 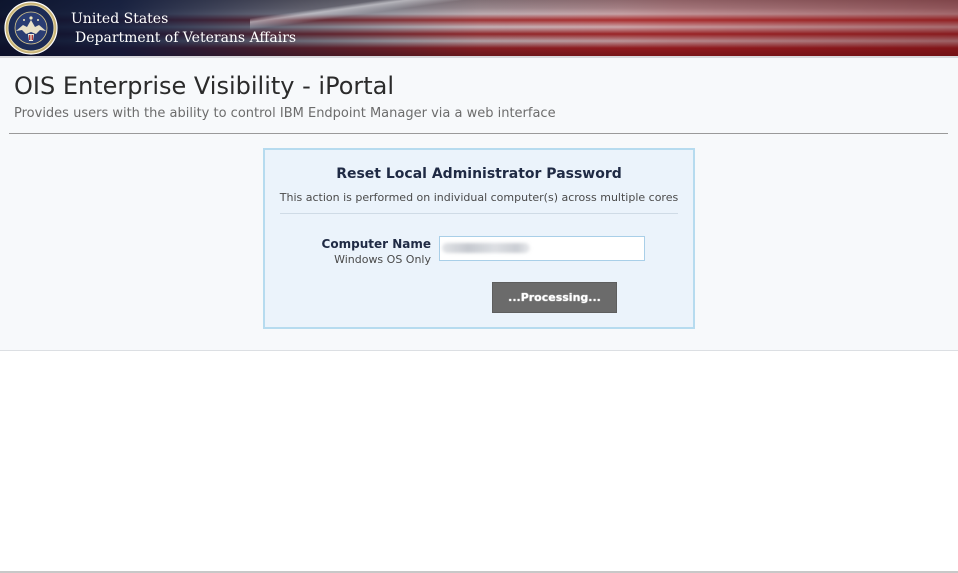 What do you see at coordinates (479, 174) in the screenshot?
I see `panel-title: Reset Local Administrator Password` at bounding box center [479, 174].